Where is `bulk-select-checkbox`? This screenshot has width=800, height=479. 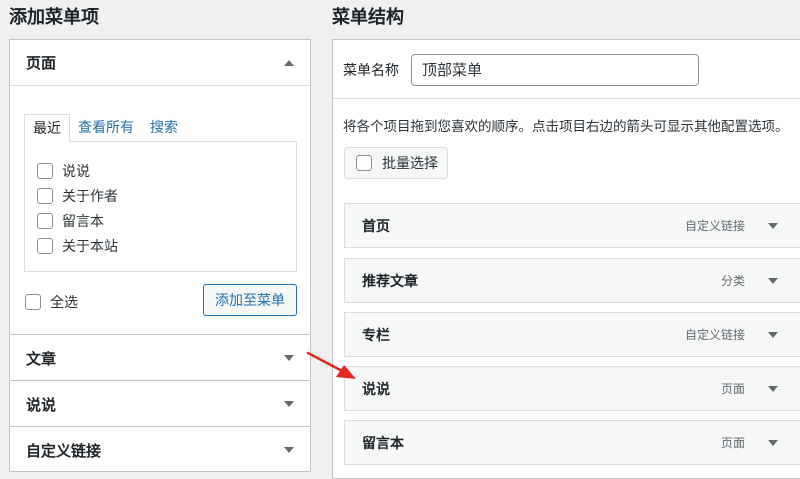
bulk-select-checkbox is located at coordinates (364, 163).